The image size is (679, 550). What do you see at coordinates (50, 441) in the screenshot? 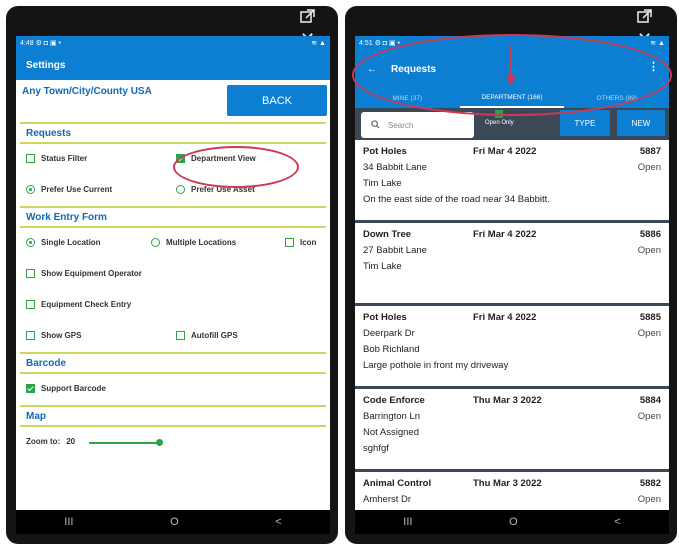
I see `zoom-label-group: Zoom to: 20` at bounding box center [50, 441].